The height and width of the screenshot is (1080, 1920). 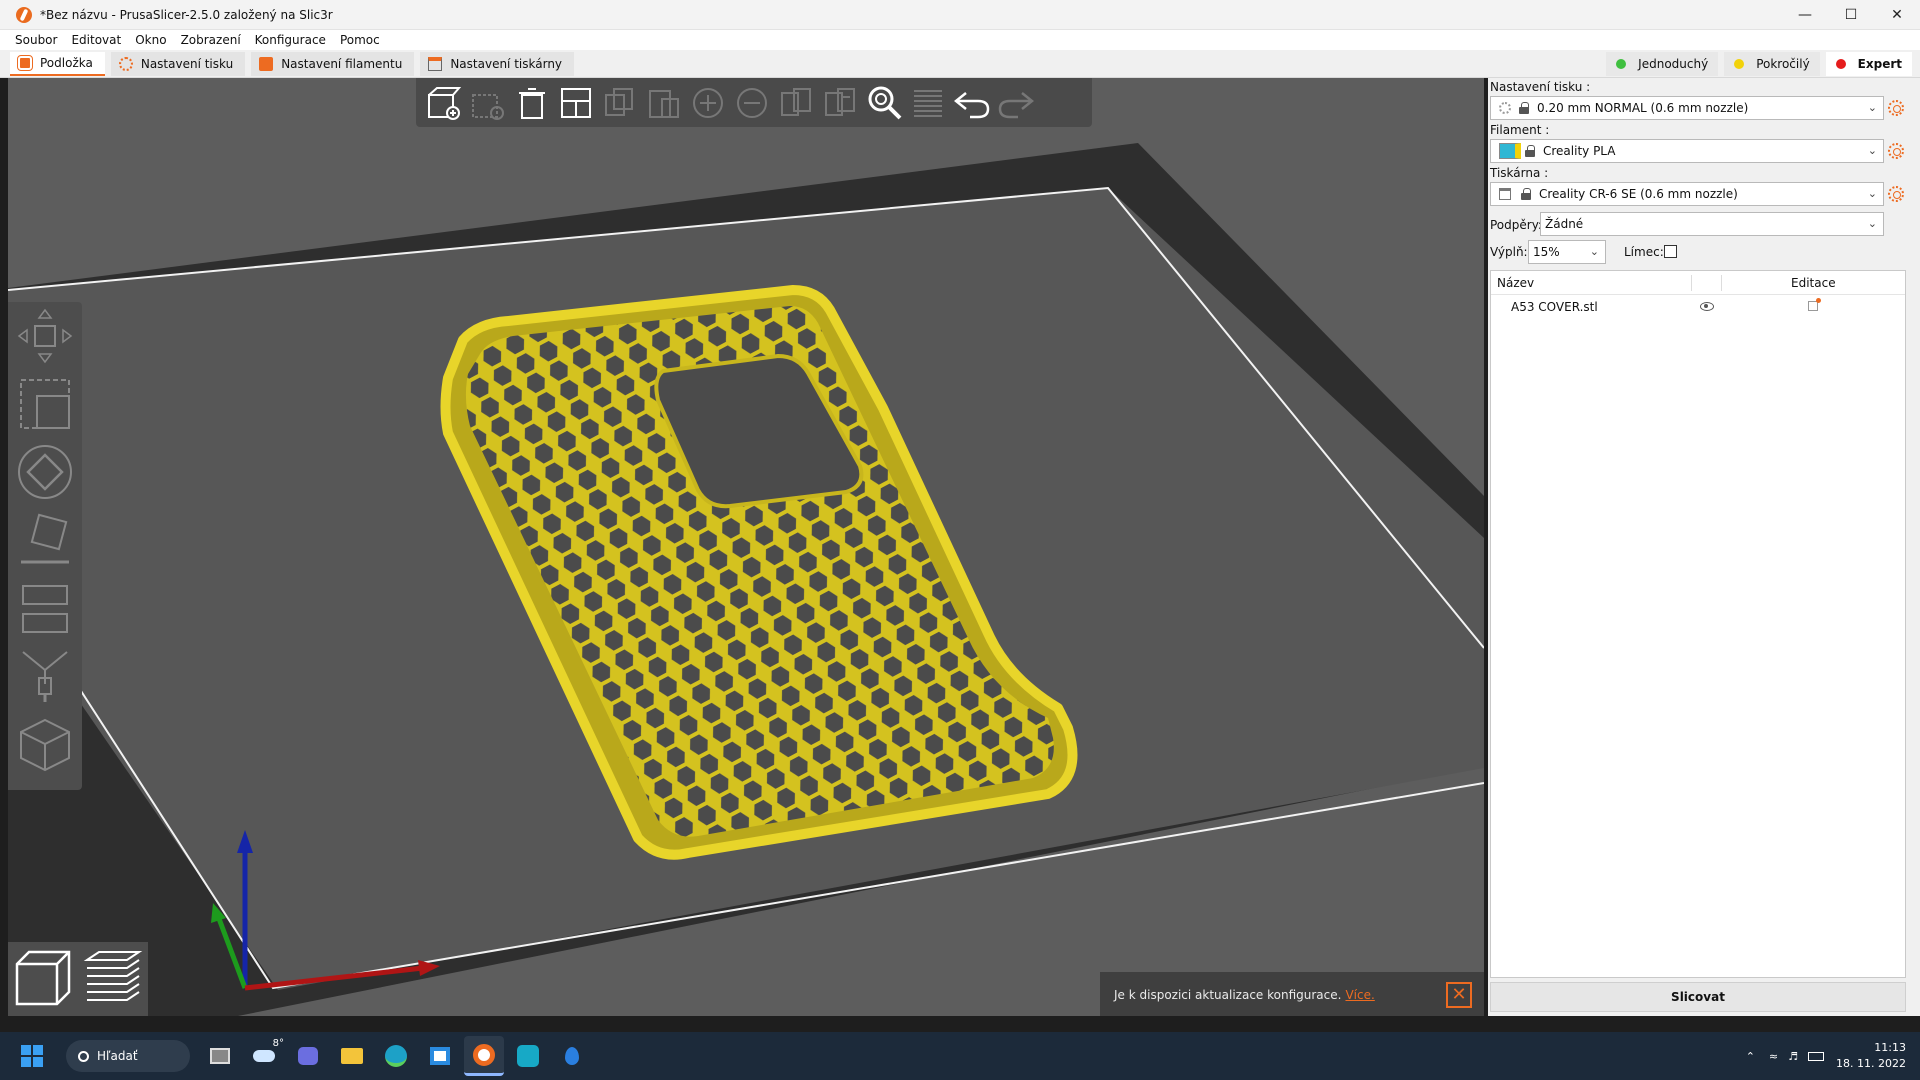 I want to click on search-button, so click(x=884, y=103).